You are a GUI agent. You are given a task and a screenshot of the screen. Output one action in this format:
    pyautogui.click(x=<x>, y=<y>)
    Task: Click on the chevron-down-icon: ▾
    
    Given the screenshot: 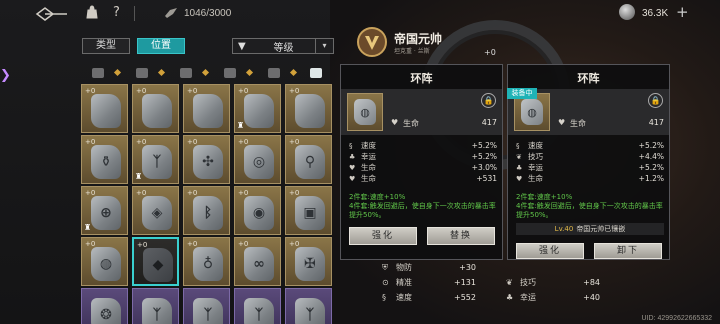 What is the action you would take?
    pyautogui.click(x=324, y=46)
    